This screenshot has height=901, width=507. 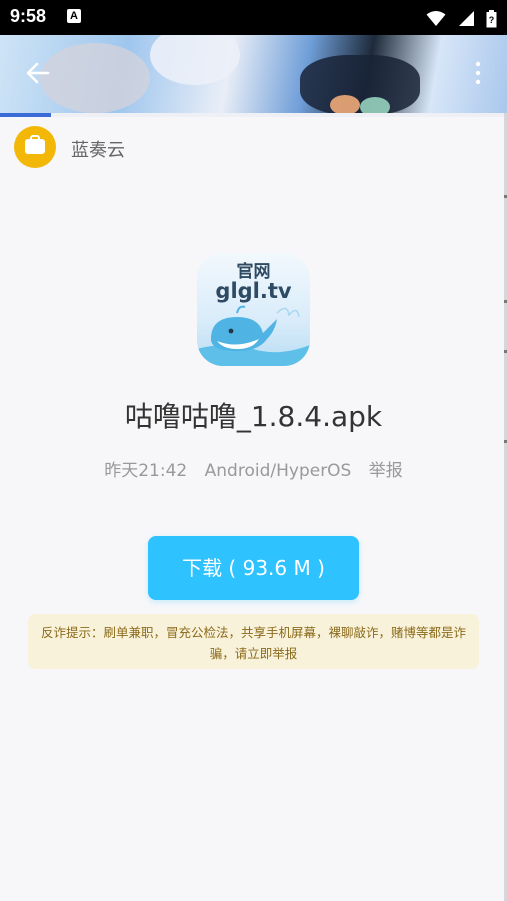 What do you see at coordinates (35, 147) in the screenshot?
I see `briefcase-icon` at bounding box center [35, 147].